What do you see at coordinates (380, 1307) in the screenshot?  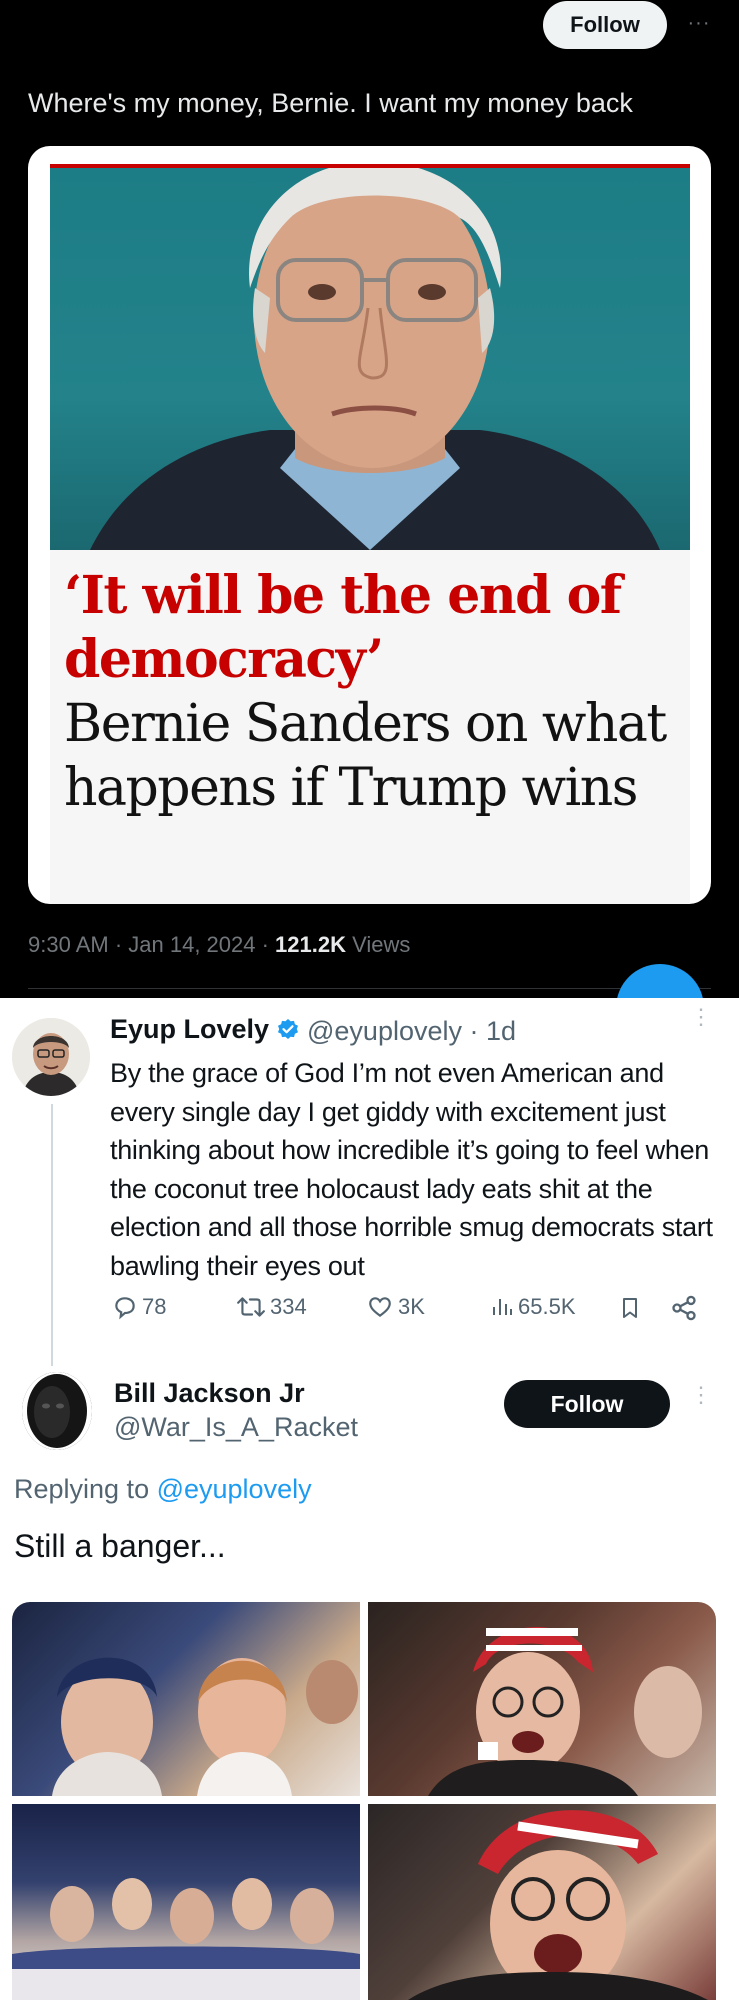 I see `like-icon` at bounding box center [380, 1307].